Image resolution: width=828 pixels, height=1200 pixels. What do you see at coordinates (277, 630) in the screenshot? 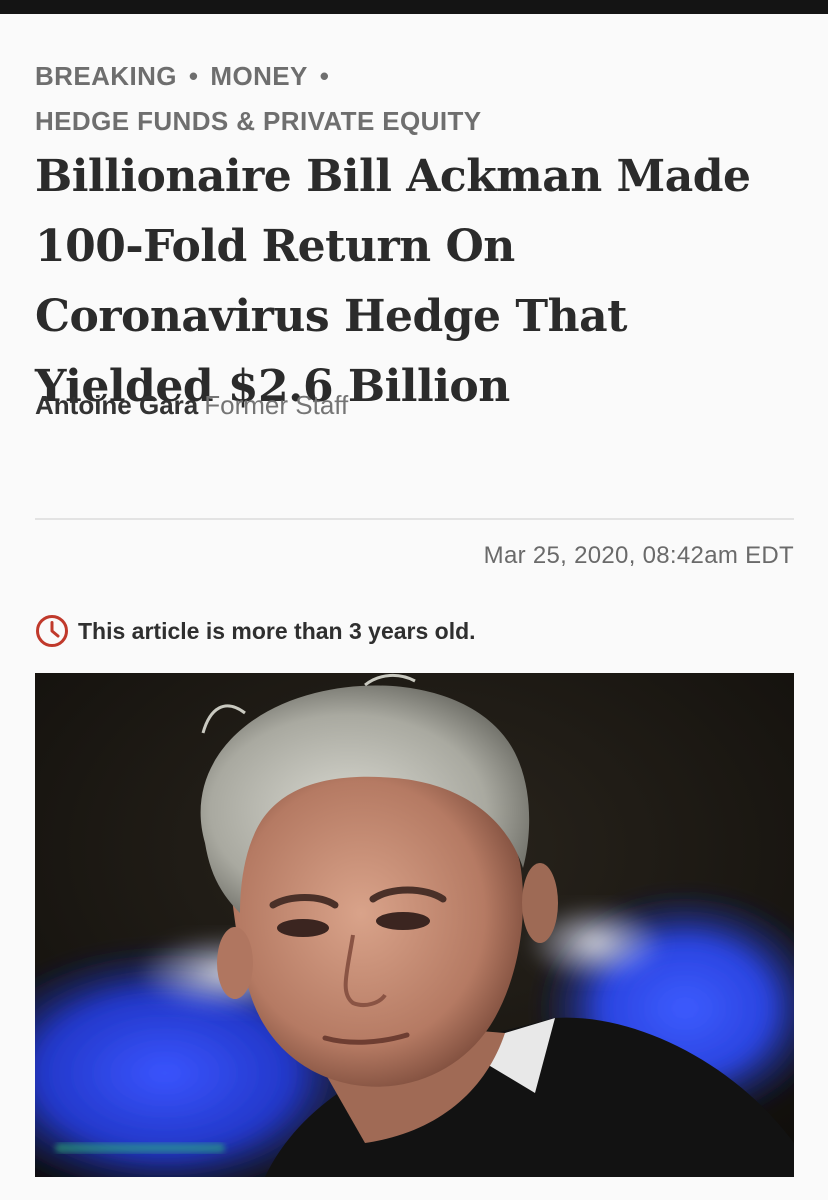
I see `age-notice-text: This article is more than 3 years old.` at bounding box center [277, 630].